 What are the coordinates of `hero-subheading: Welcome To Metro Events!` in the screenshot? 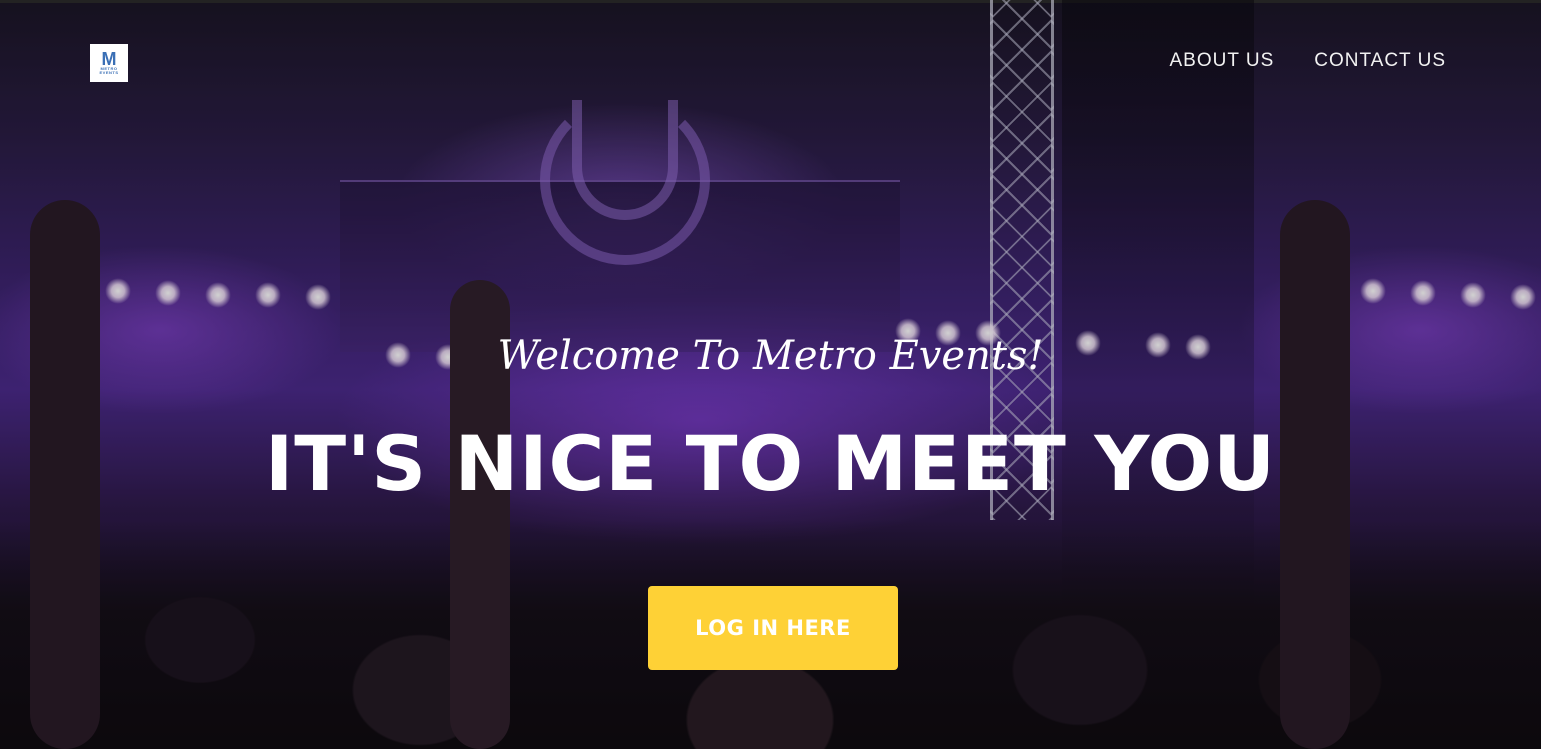 It's located at (770, 356).